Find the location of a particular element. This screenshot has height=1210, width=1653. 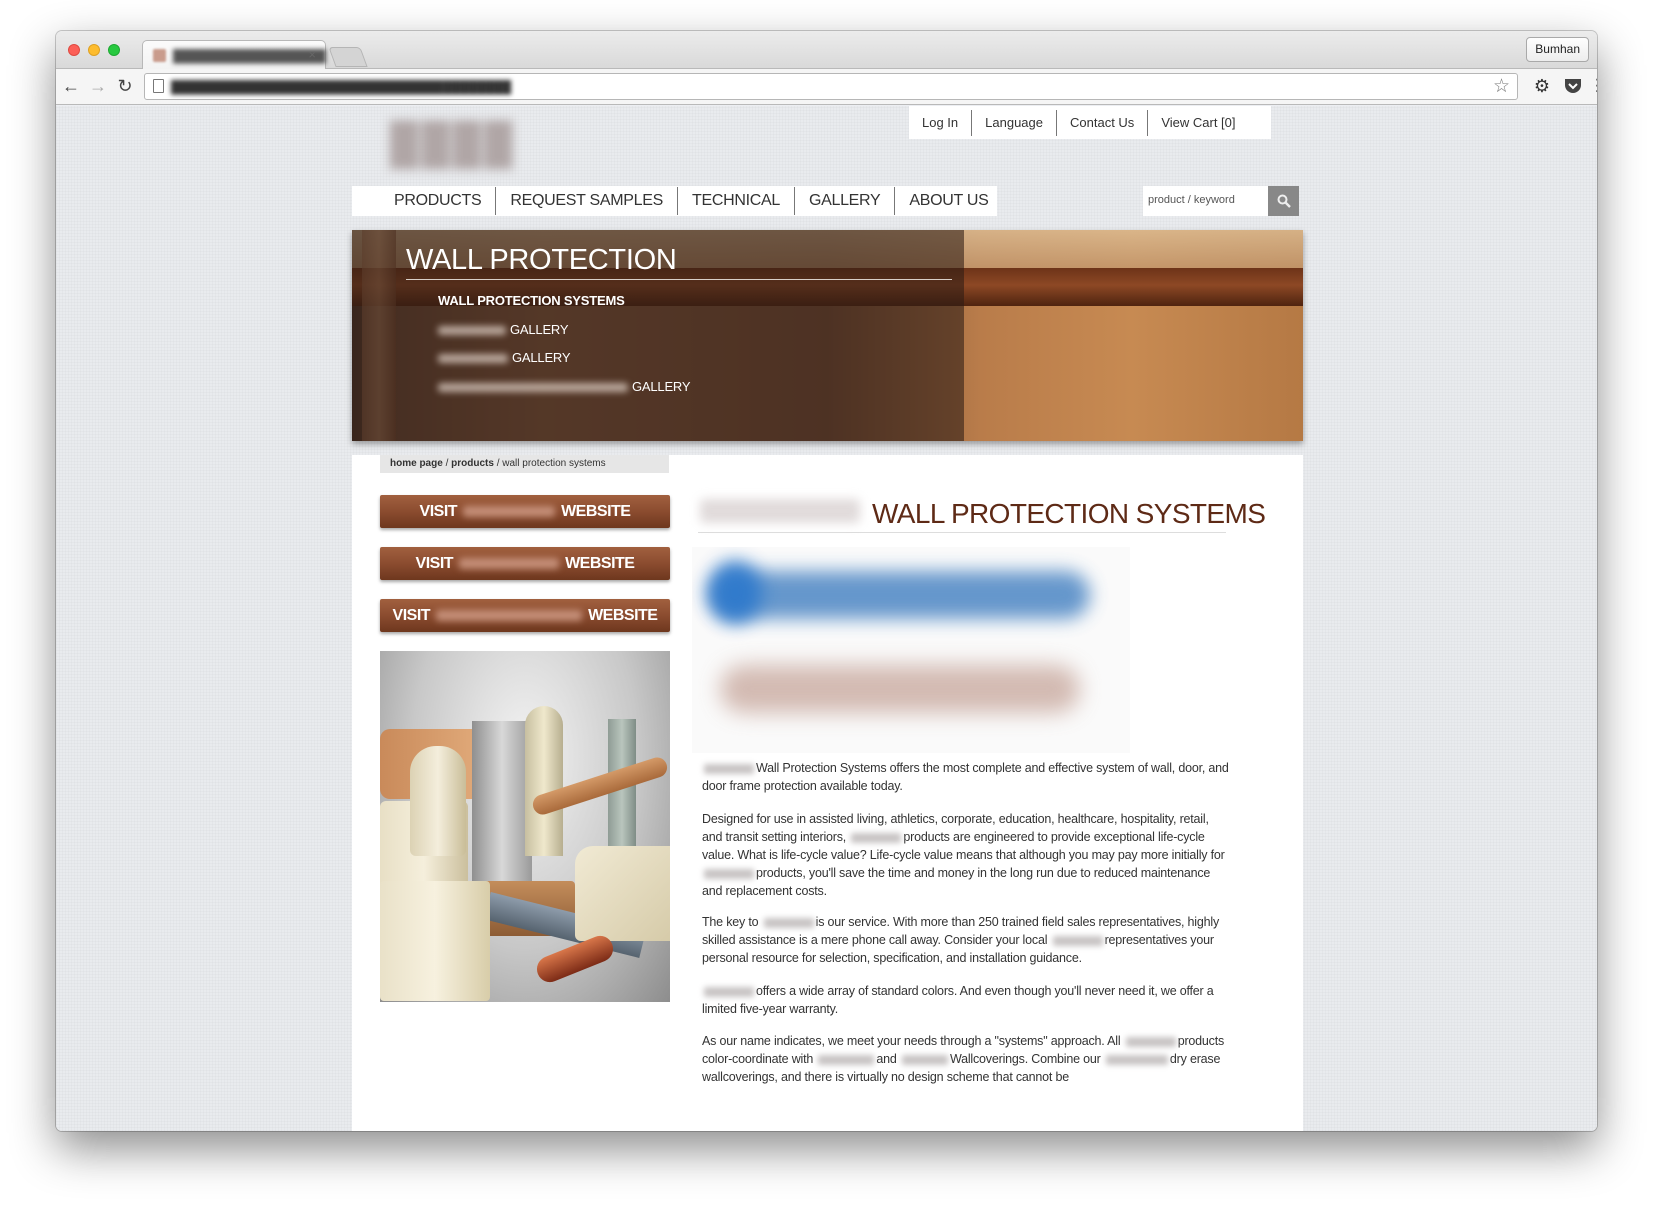

profile-button: Bumhan is located at coordinates (1557, 49).